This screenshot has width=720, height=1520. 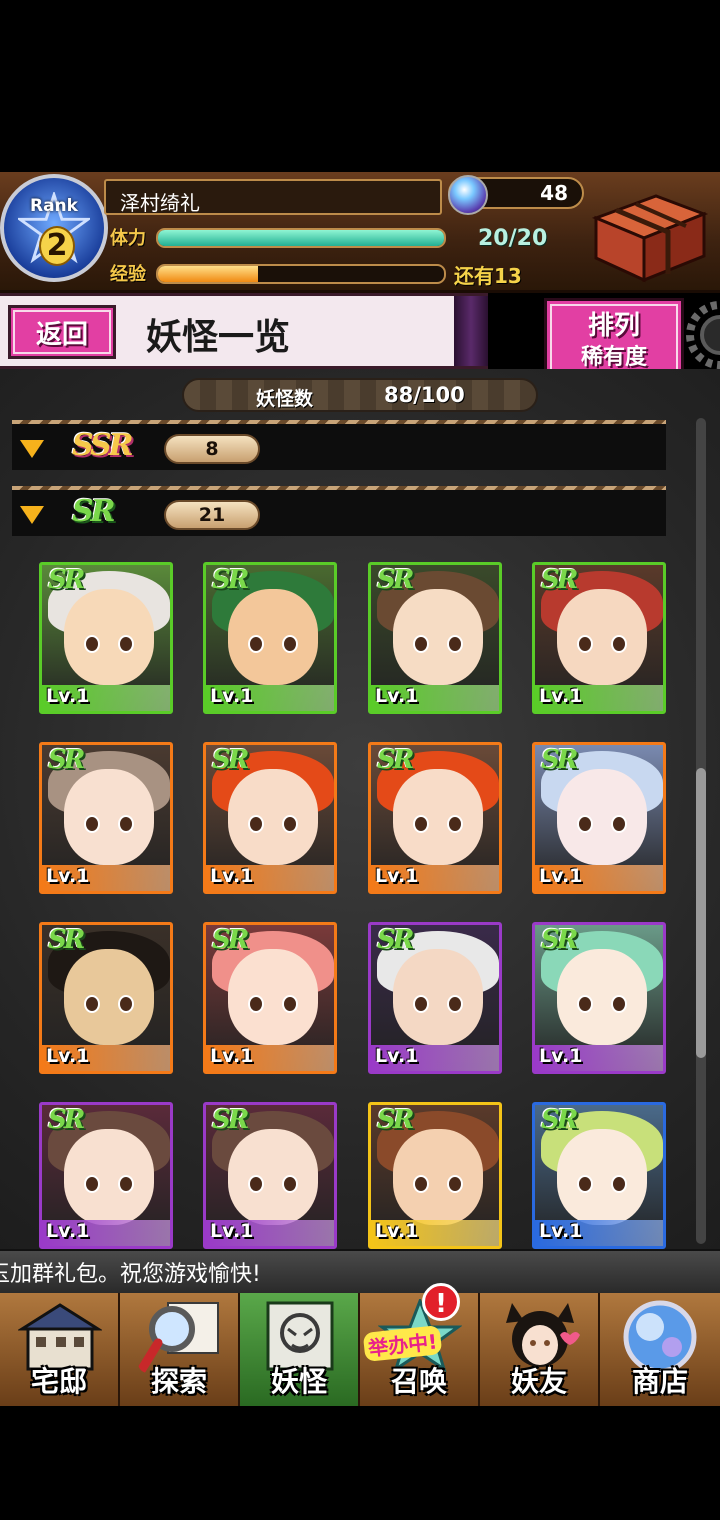 I want to click on xp-track, so click(x=301, y=274).